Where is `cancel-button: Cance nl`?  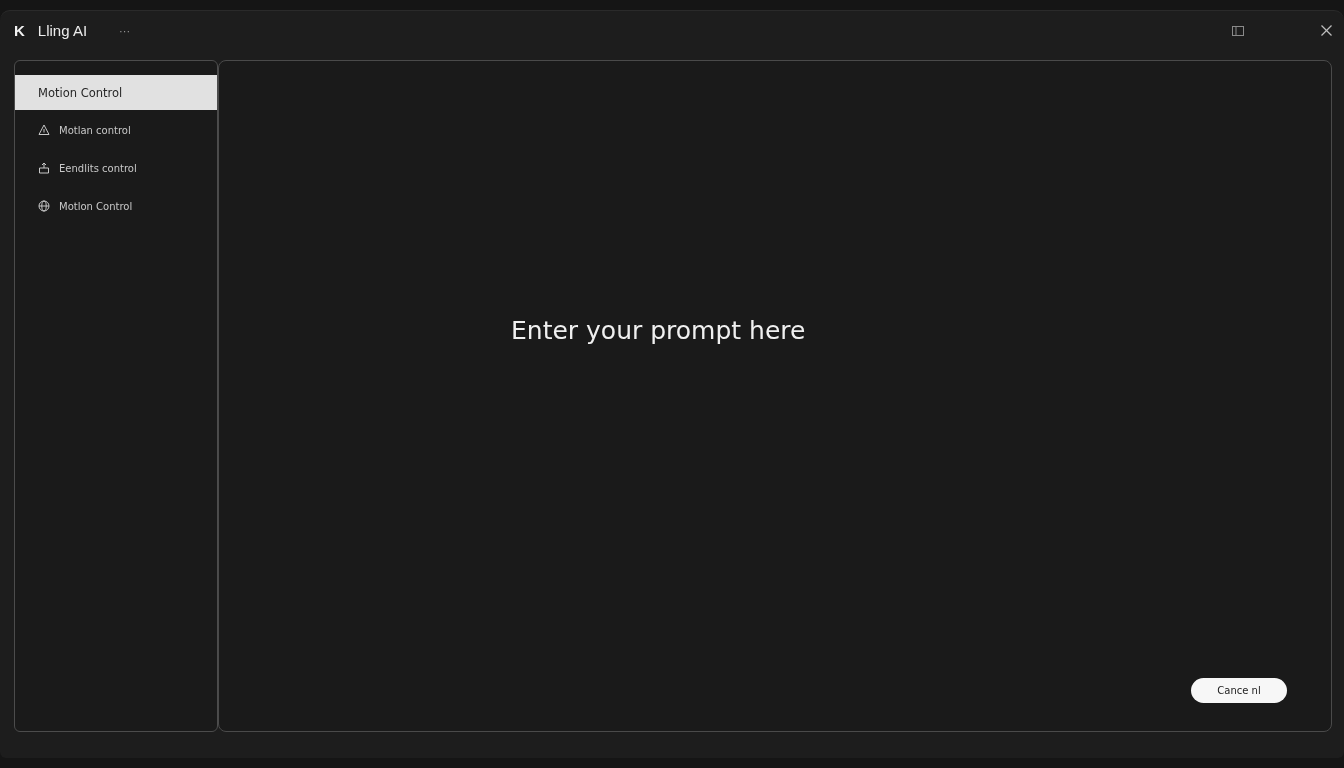 cancel-button: Cance nl is located at coordinates (1239, 690).